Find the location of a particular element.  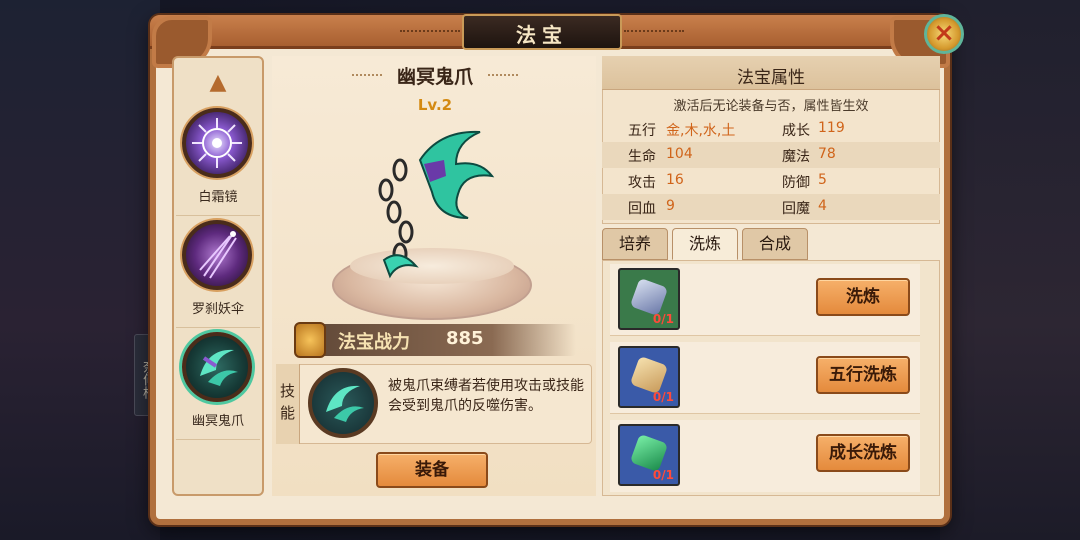

tab-cultivate: 培养 is located at coordinates (635, 244).